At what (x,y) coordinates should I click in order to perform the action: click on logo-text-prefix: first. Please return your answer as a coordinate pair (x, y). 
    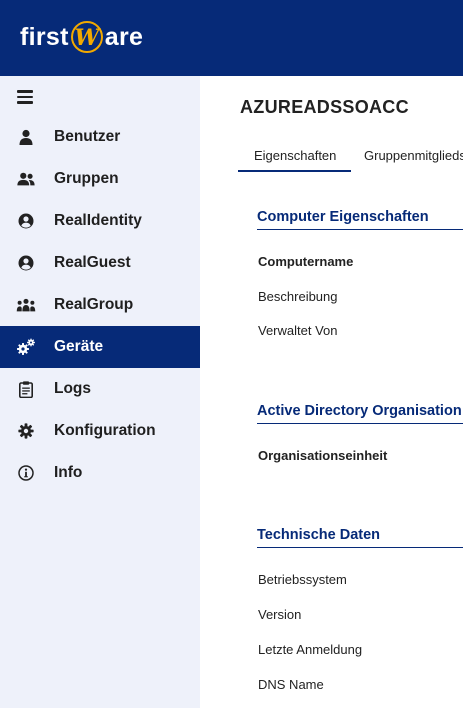
    Looking at the image, I should click on (44, 36).